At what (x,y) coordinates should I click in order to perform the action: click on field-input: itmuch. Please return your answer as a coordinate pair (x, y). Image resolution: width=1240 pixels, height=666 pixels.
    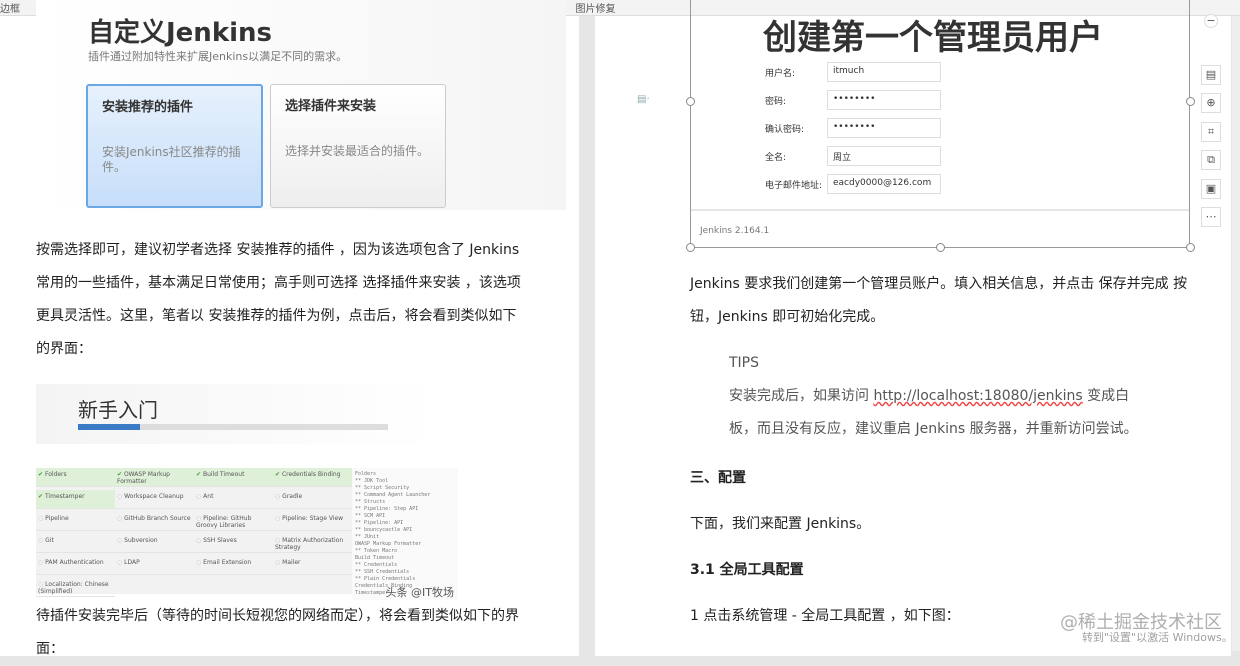
    Looking at the image, I should click on (884, 72).